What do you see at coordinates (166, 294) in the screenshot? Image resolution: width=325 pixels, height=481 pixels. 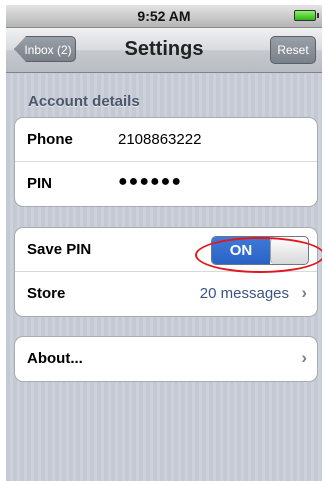 I see `store-row: Store 20 messages ›` at bounding box center [166, 294].